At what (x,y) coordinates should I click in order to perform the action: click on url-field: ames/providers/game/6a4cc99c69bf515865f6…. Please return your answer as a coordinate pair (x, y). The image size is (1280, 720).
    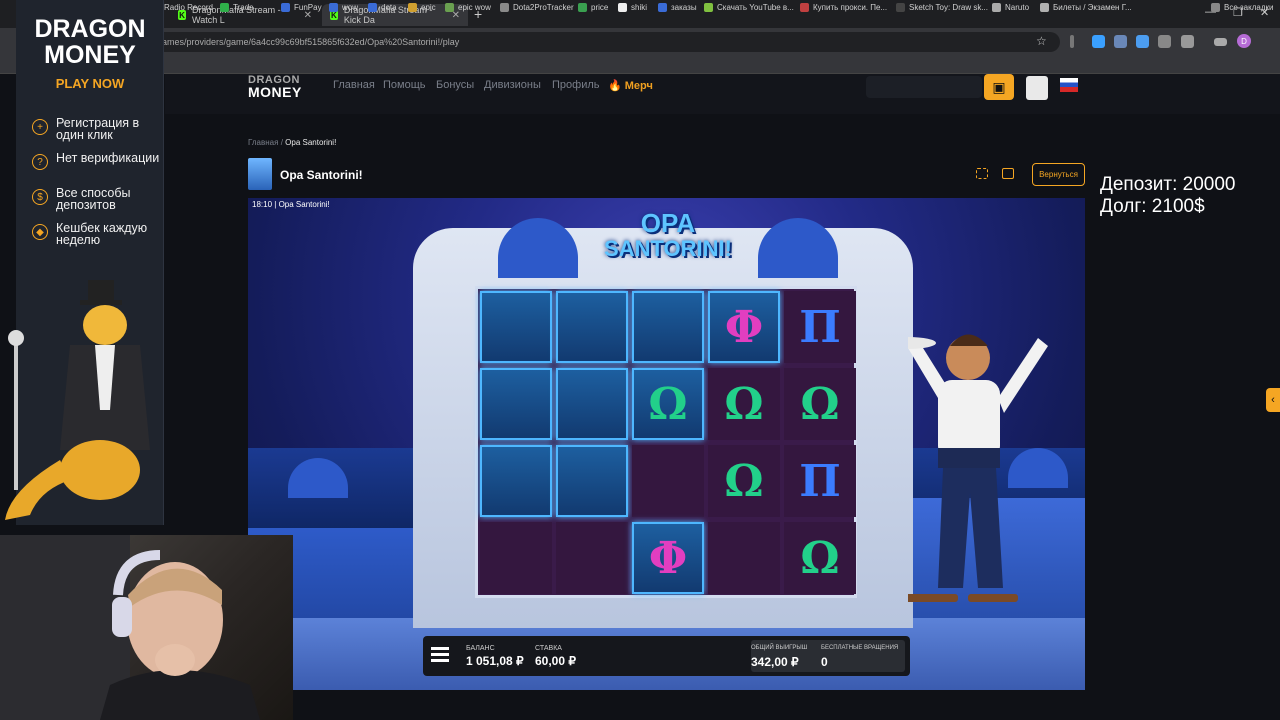
    Looking at the image, I should click on (605, 42).